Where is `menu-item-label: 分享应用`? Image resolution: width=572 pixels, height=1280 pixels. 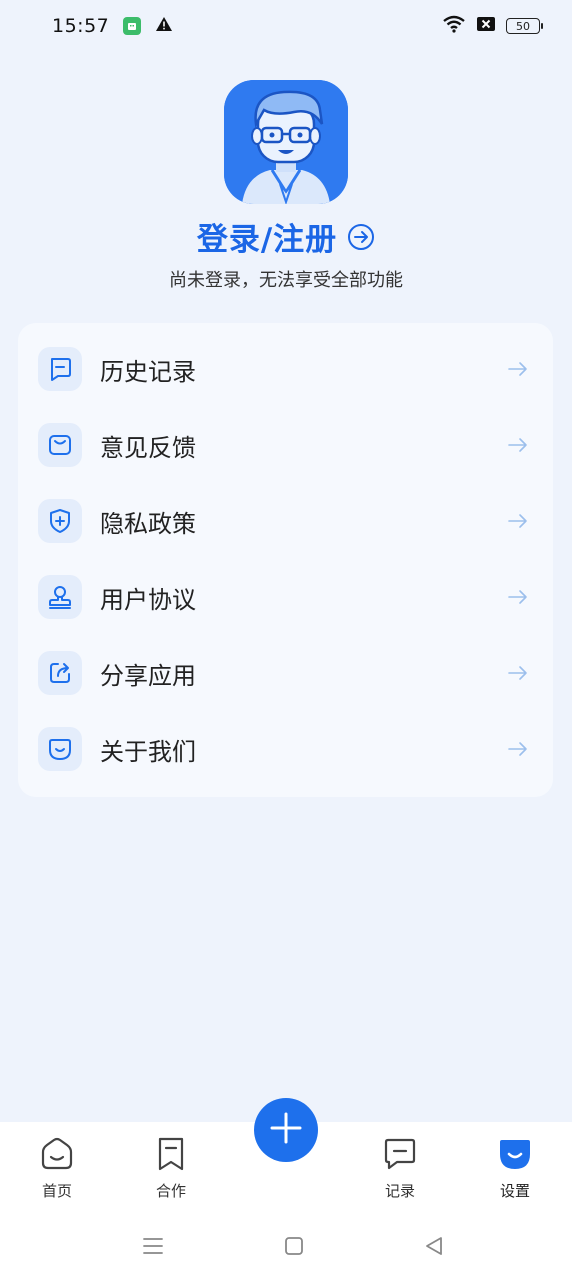
menu-item-label: 分享应用 is located at coordinates (148, 675).